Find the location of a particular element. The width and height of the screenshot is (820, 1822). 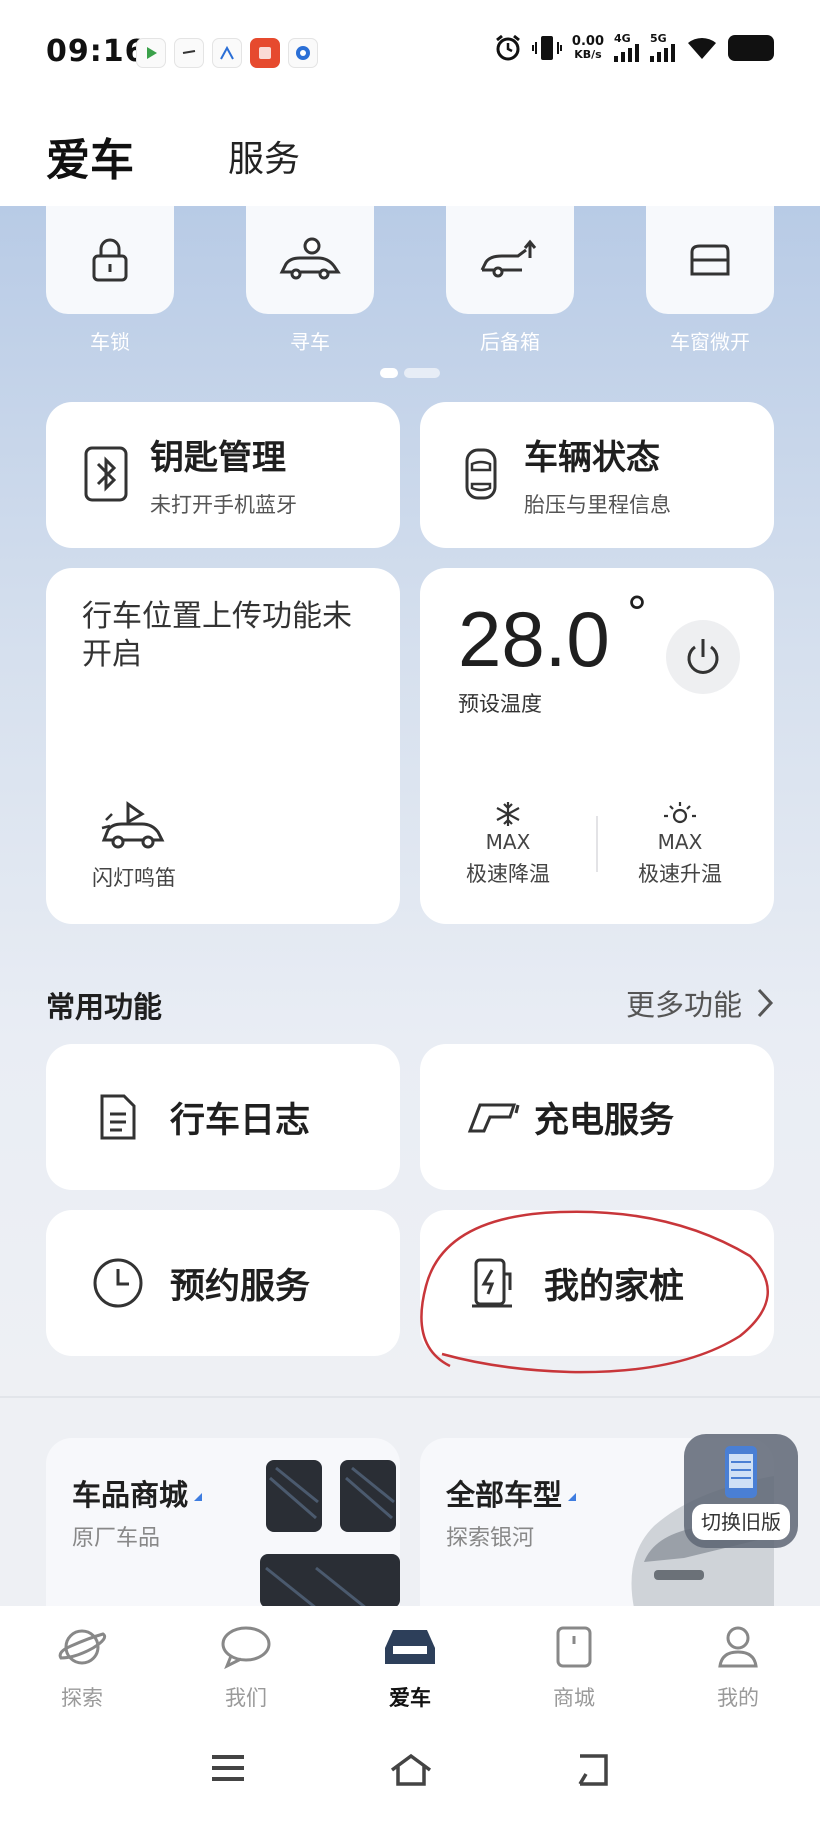

profile-icon is located at coordinates (738, 1647).